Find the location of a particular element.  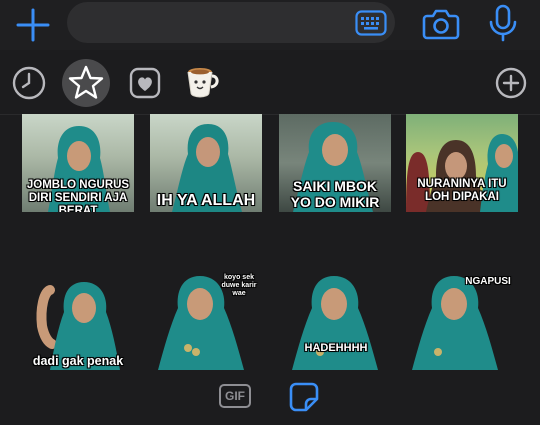

sticker-caption: NGAPUSI is located at coordinates (488, 281).